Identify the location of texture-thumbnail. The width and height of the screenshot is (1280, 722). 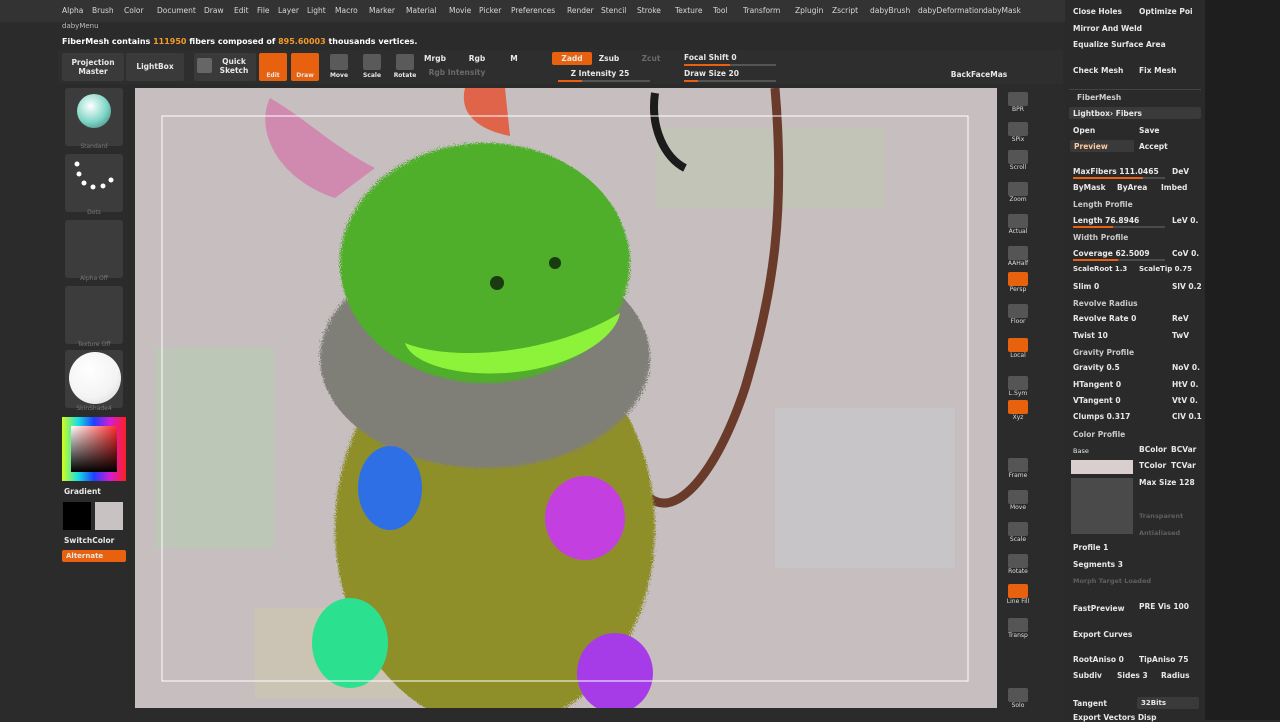
(94, 315).